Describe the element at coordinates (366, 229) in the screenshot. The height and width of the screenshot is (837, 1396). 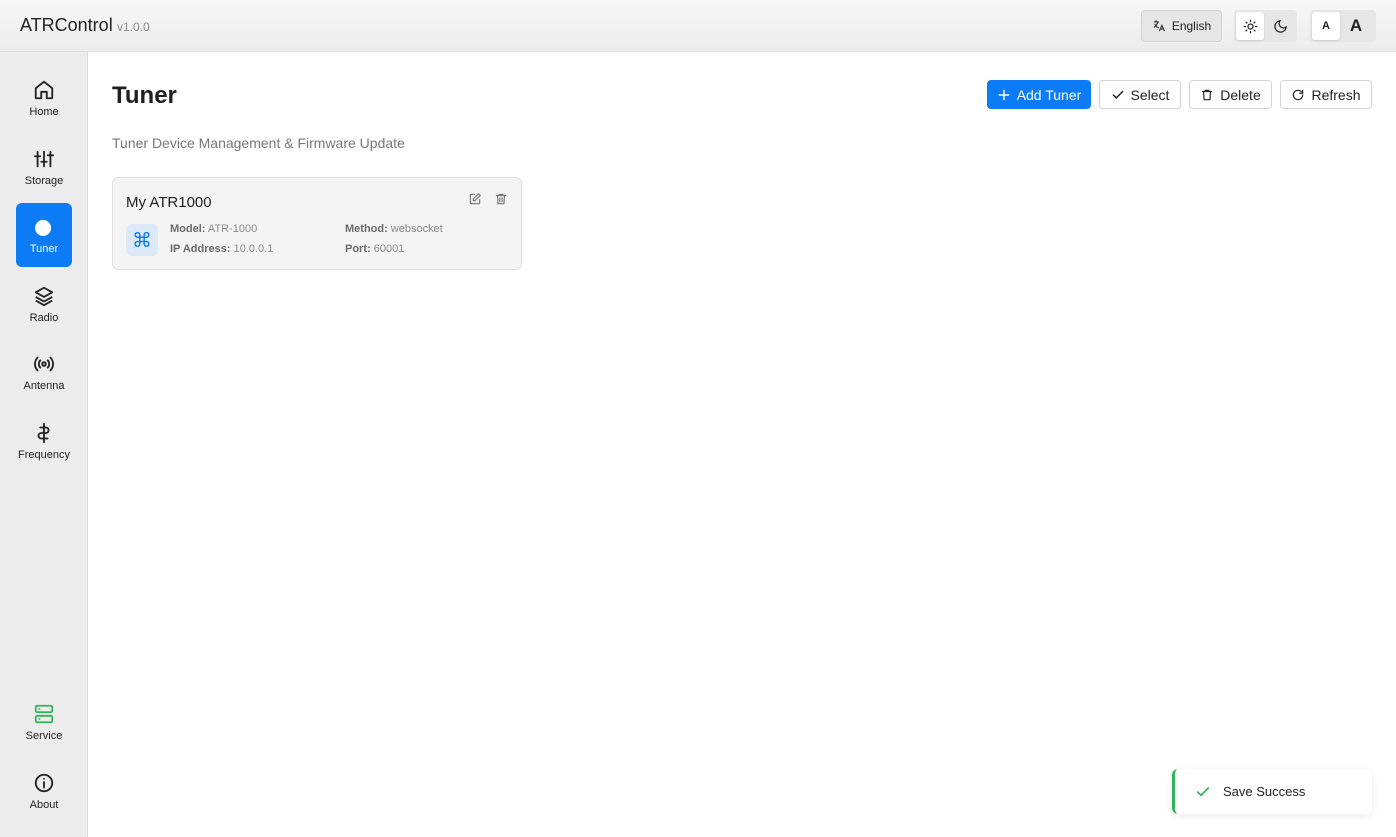
I see `method-label: Method:` at that location.